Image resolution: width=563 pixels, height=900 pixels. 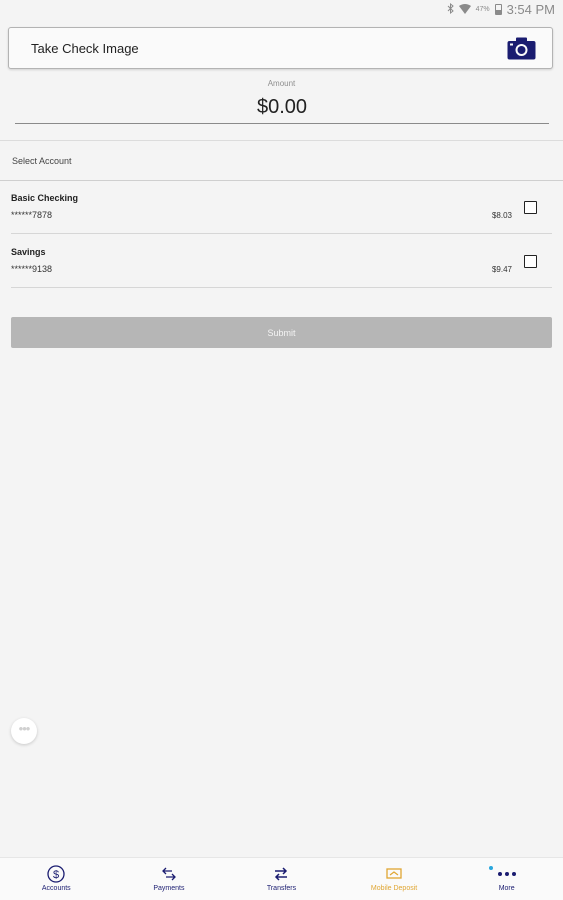 What do you see at coordinates (530, 9) in the screenshot?
I see `status-time: 3:54 PM` at bounding box center [530, 9].